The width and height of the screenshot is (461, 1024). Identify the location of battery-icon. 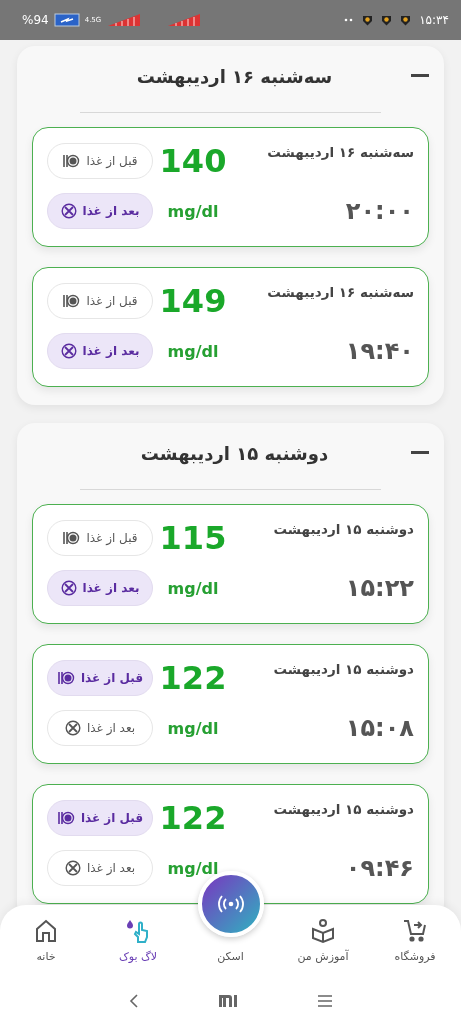
(66, 20).